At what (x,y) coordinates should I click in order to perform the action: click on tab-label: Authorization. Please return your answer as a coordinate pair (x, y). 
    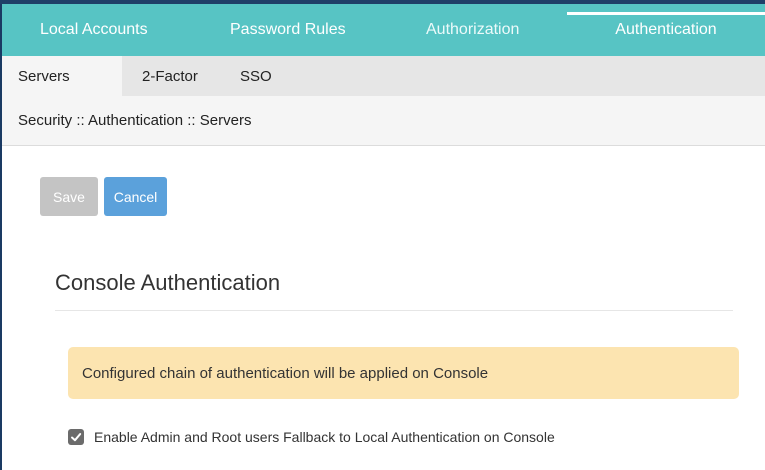
    Looking at the image, I should click on (473, 29).